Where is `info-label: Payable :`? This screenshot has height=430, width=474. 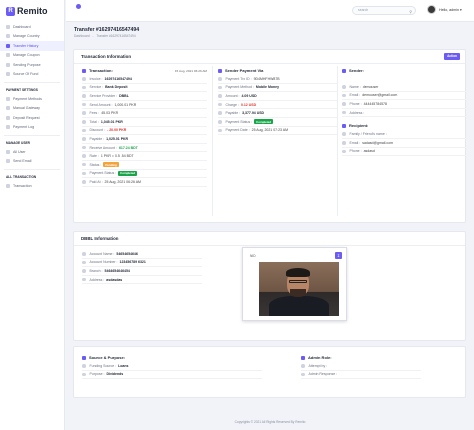
info-label: Payable : is located at coordinates (233, 113).